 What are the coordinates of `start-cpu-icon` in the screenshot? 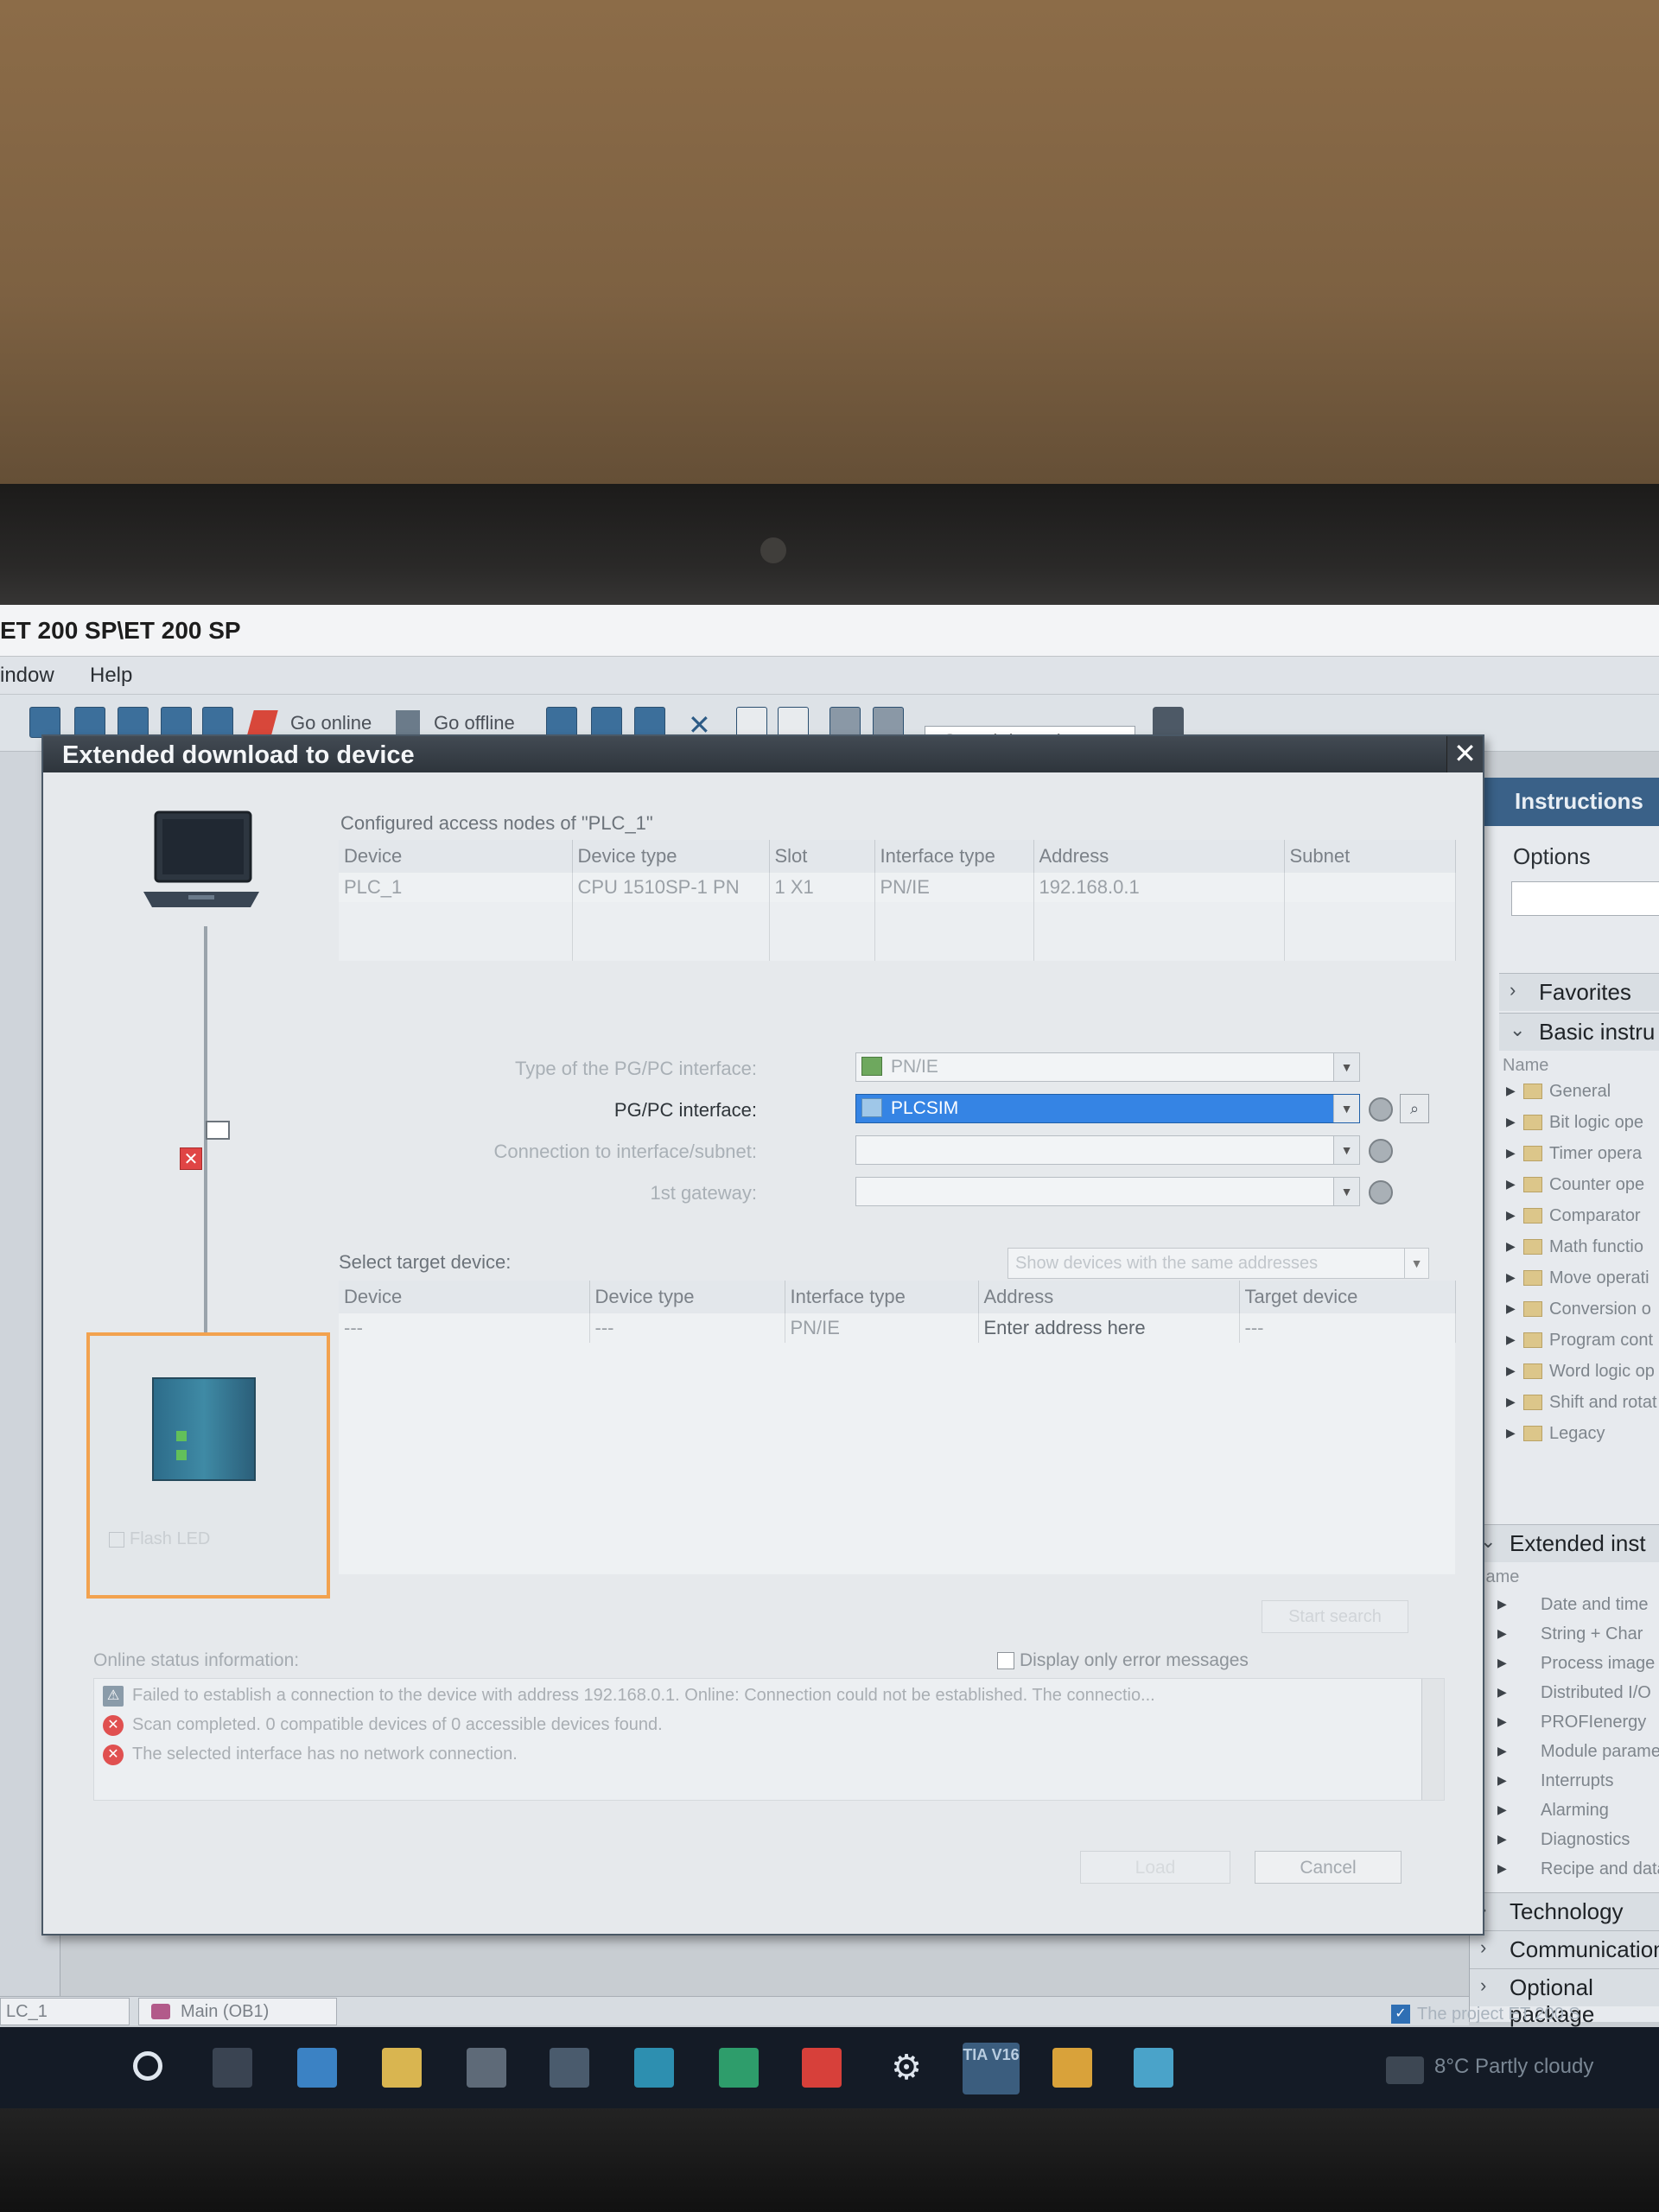 It's located at (606, 722).